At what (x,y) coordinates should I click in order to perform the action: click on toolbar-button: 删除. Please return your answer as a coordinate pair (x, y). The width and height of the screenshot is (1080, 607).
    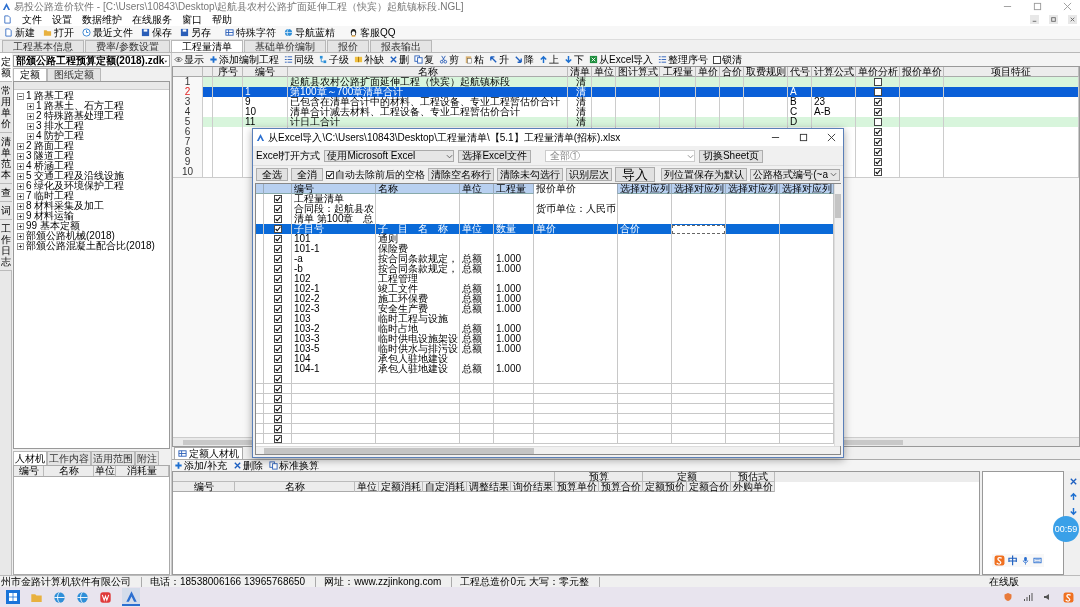
    Looking at the image, I should click on (247, 465).